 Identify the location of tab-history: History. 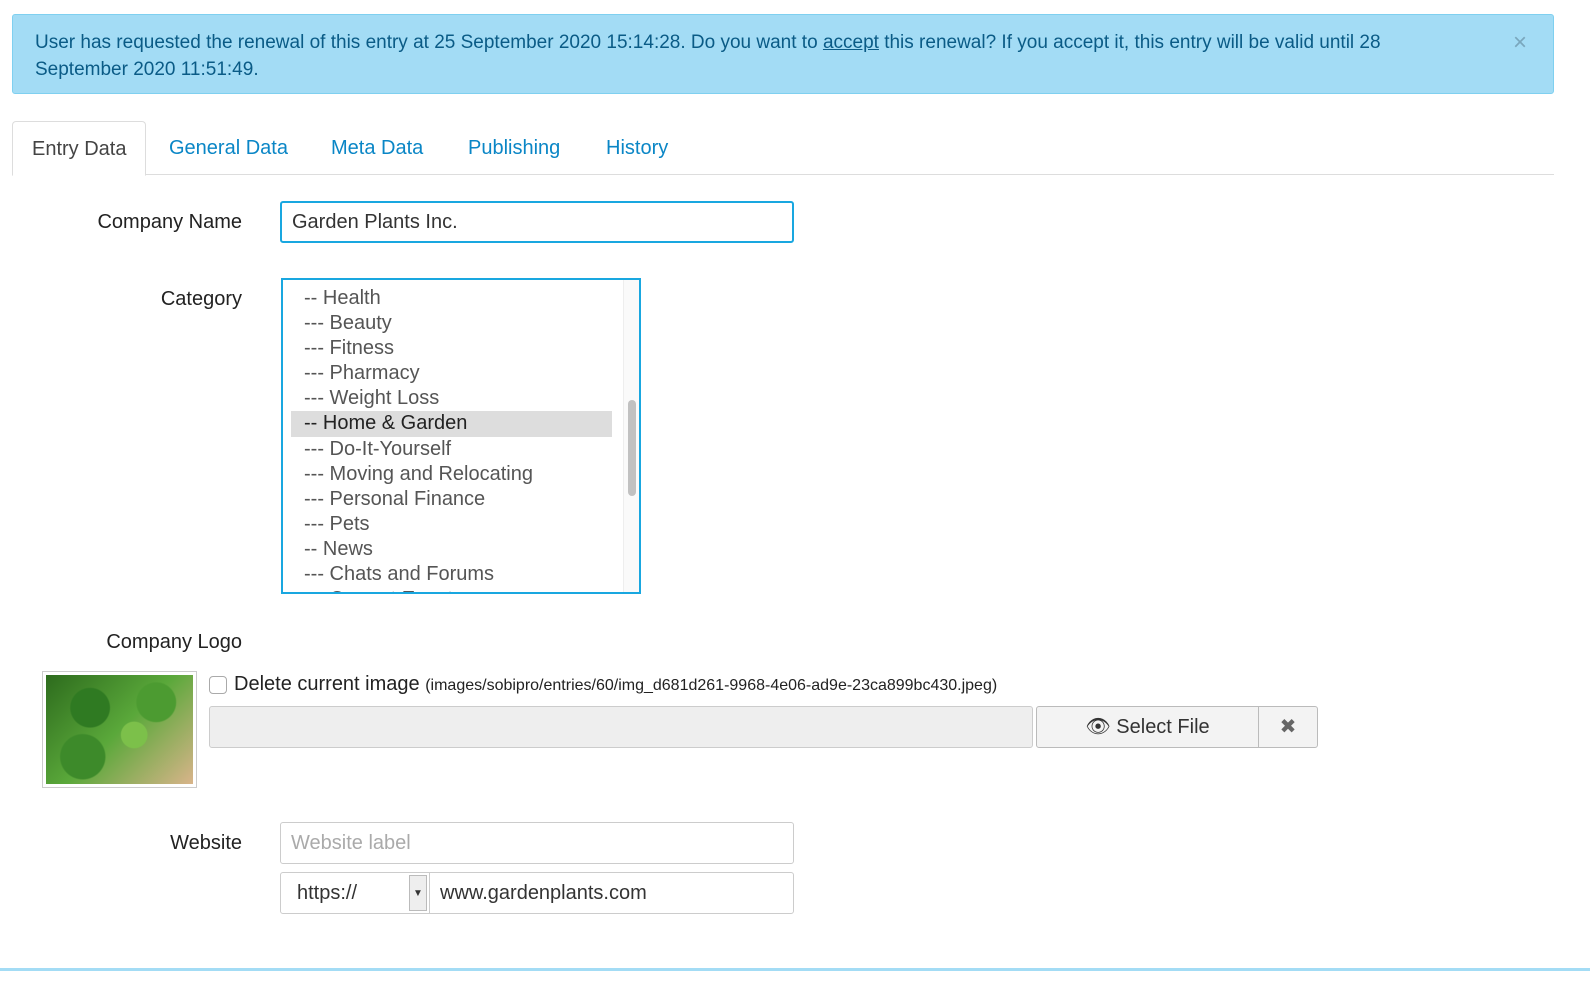
(637, 148).